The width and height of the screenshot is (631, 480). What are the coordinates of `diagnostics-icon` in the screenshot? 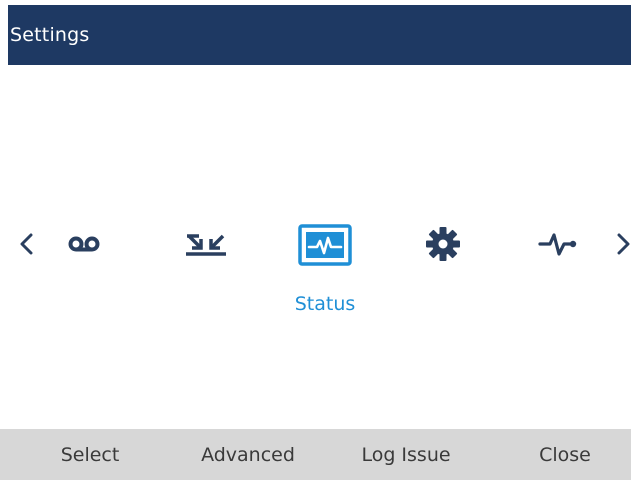 It's located at (560, 244).